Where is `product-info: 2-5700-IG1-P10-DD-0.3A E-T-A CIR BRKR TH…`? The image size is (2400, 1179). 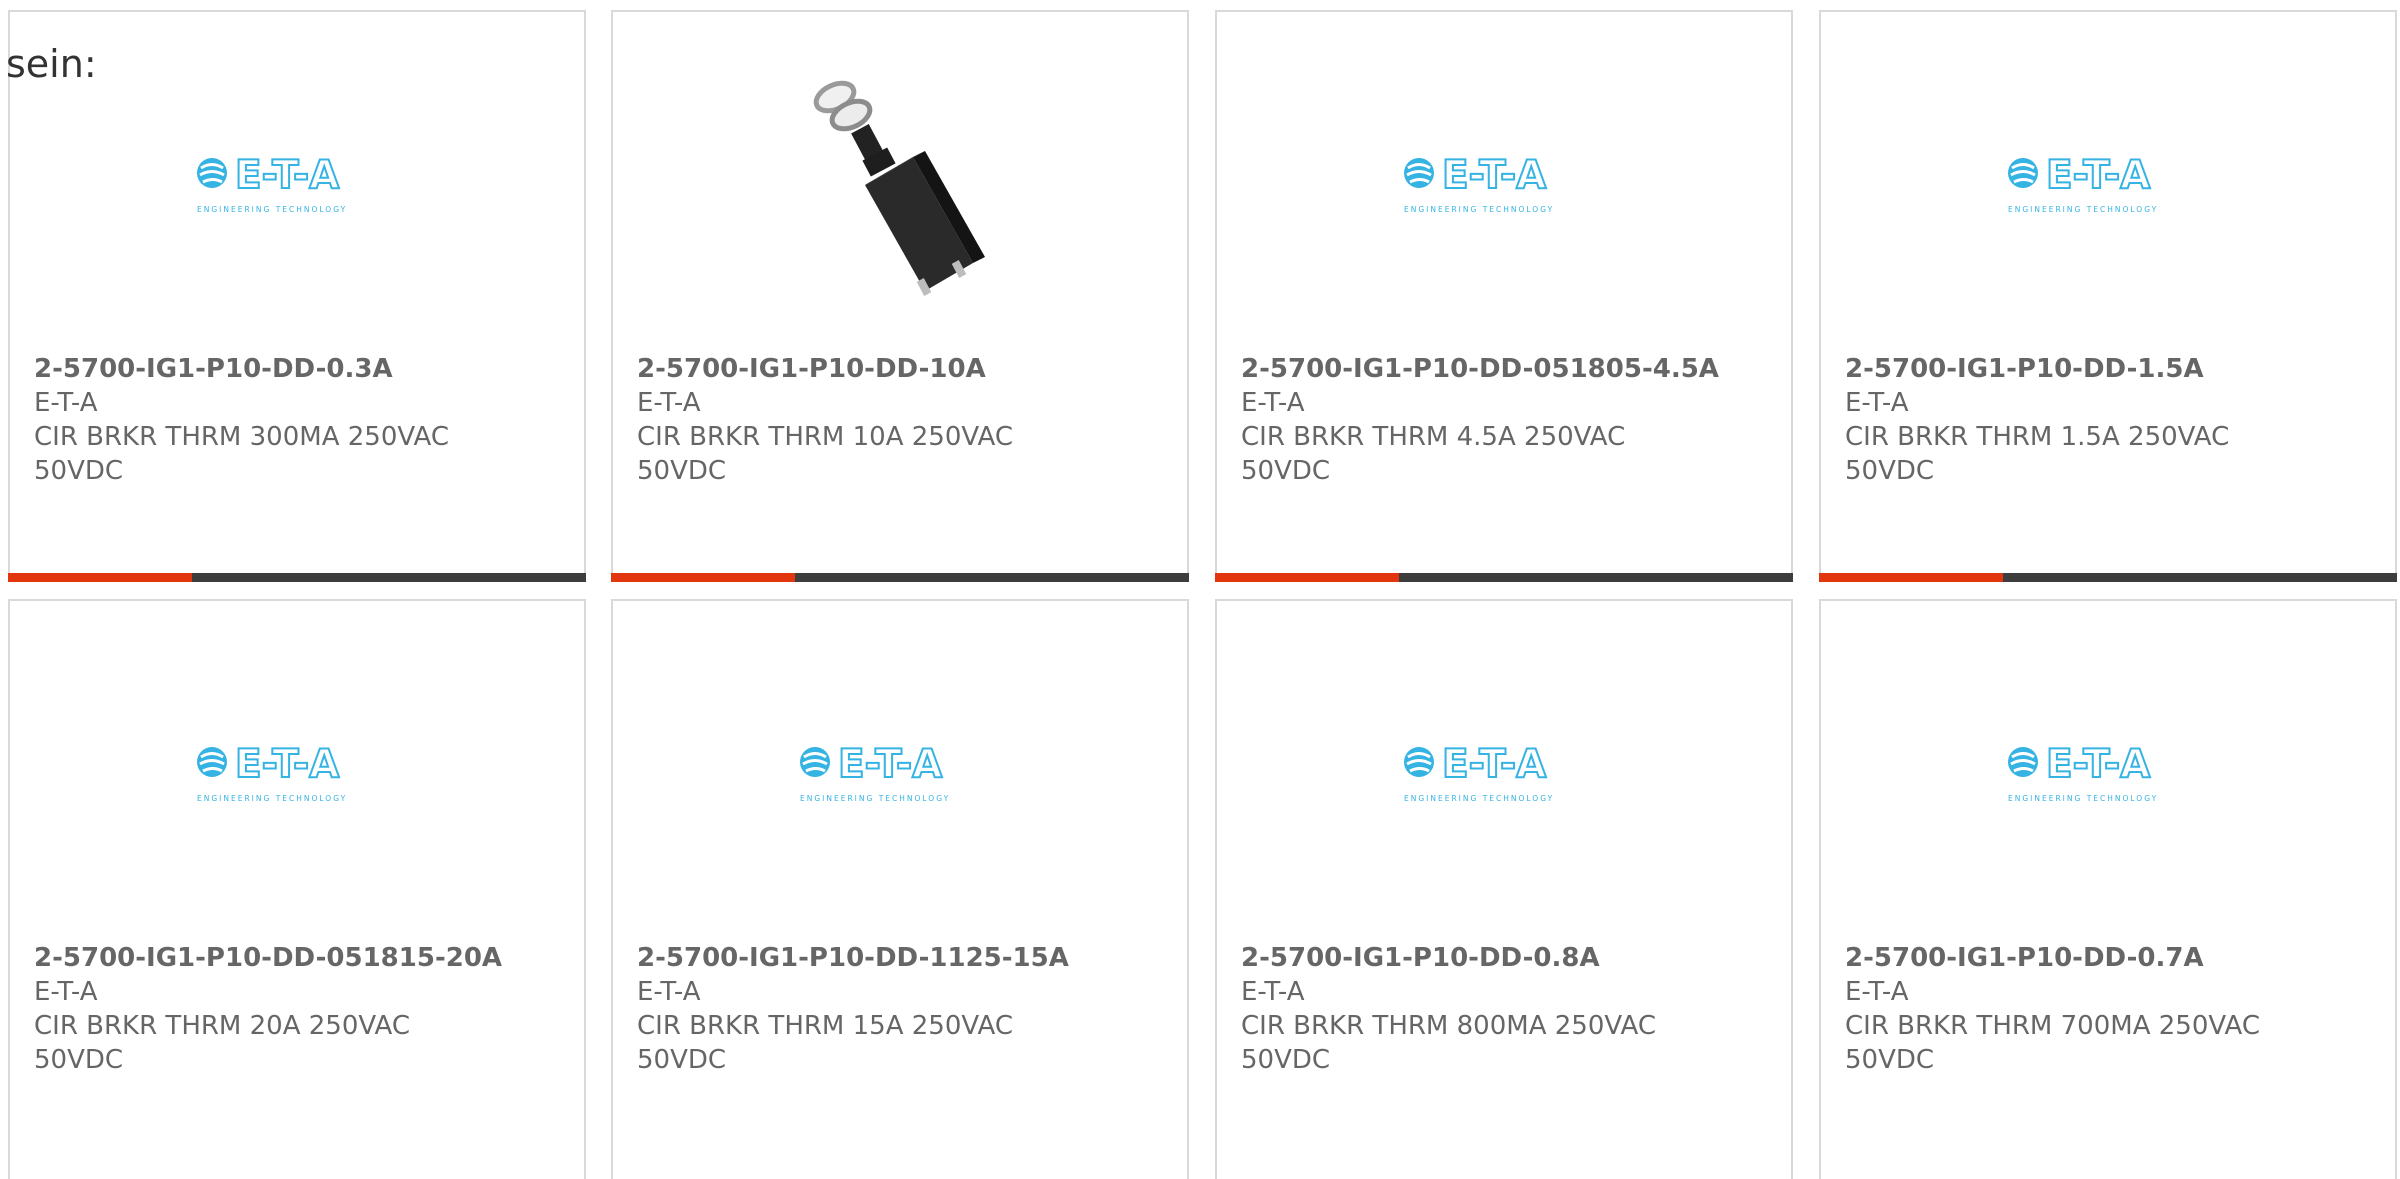
product-info: 2-5700-IG1-P10-DD-0.3A E-T-A CIR BRKR TH… is located at coordinates (297, 420).